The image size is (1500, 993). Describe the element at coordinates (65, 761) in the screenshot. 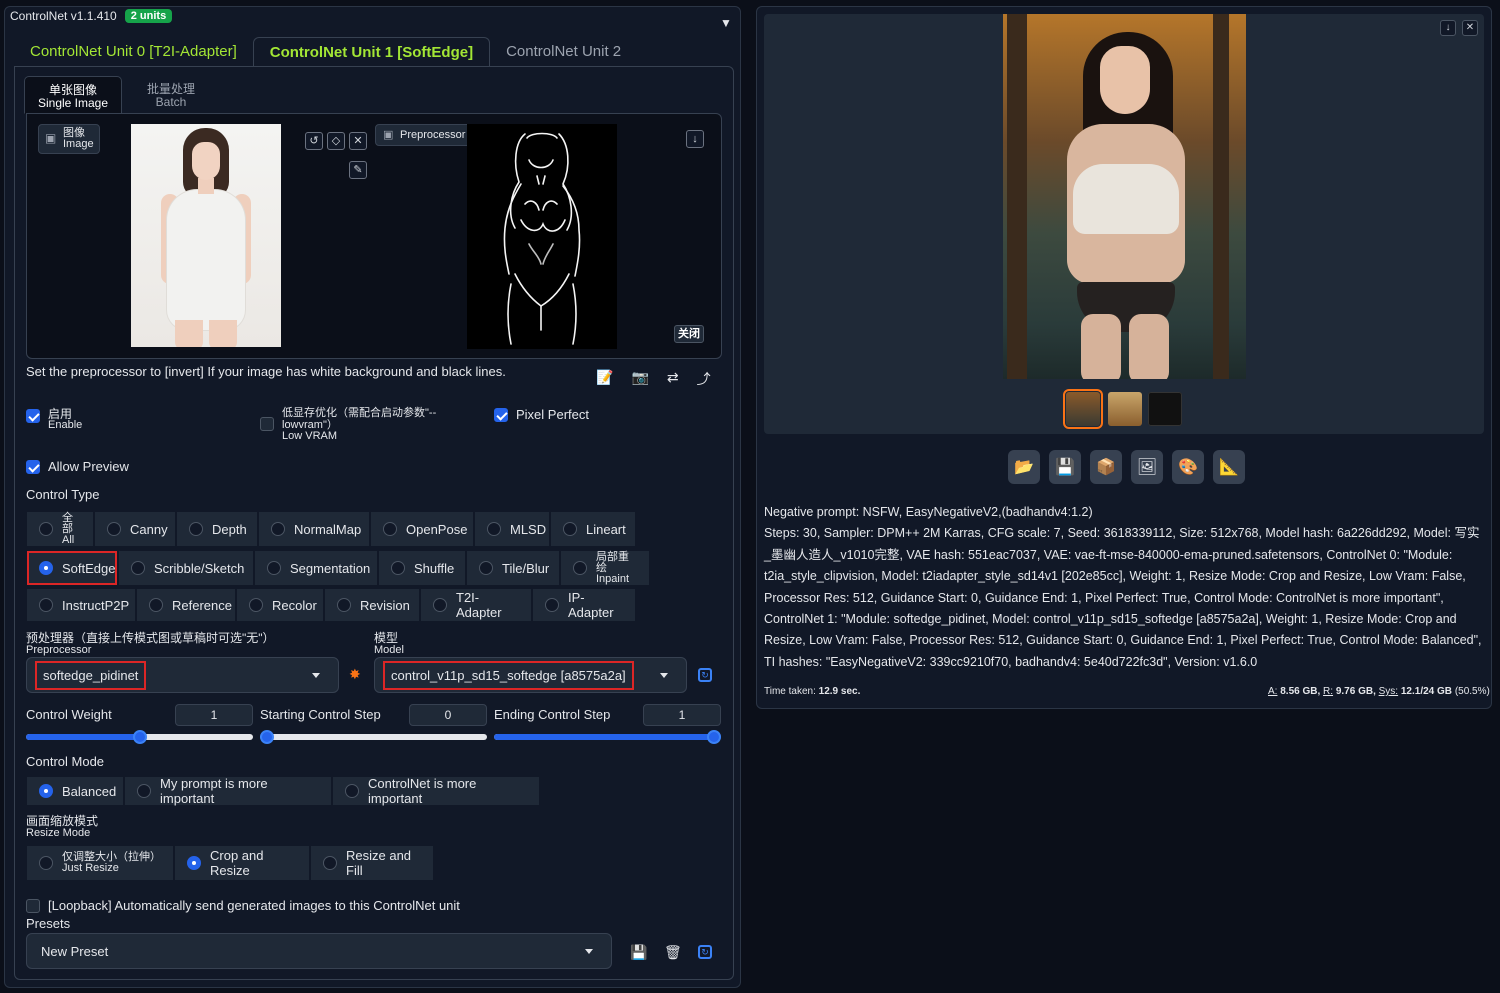

I see `control-mode-label: Control Mode` at that location.